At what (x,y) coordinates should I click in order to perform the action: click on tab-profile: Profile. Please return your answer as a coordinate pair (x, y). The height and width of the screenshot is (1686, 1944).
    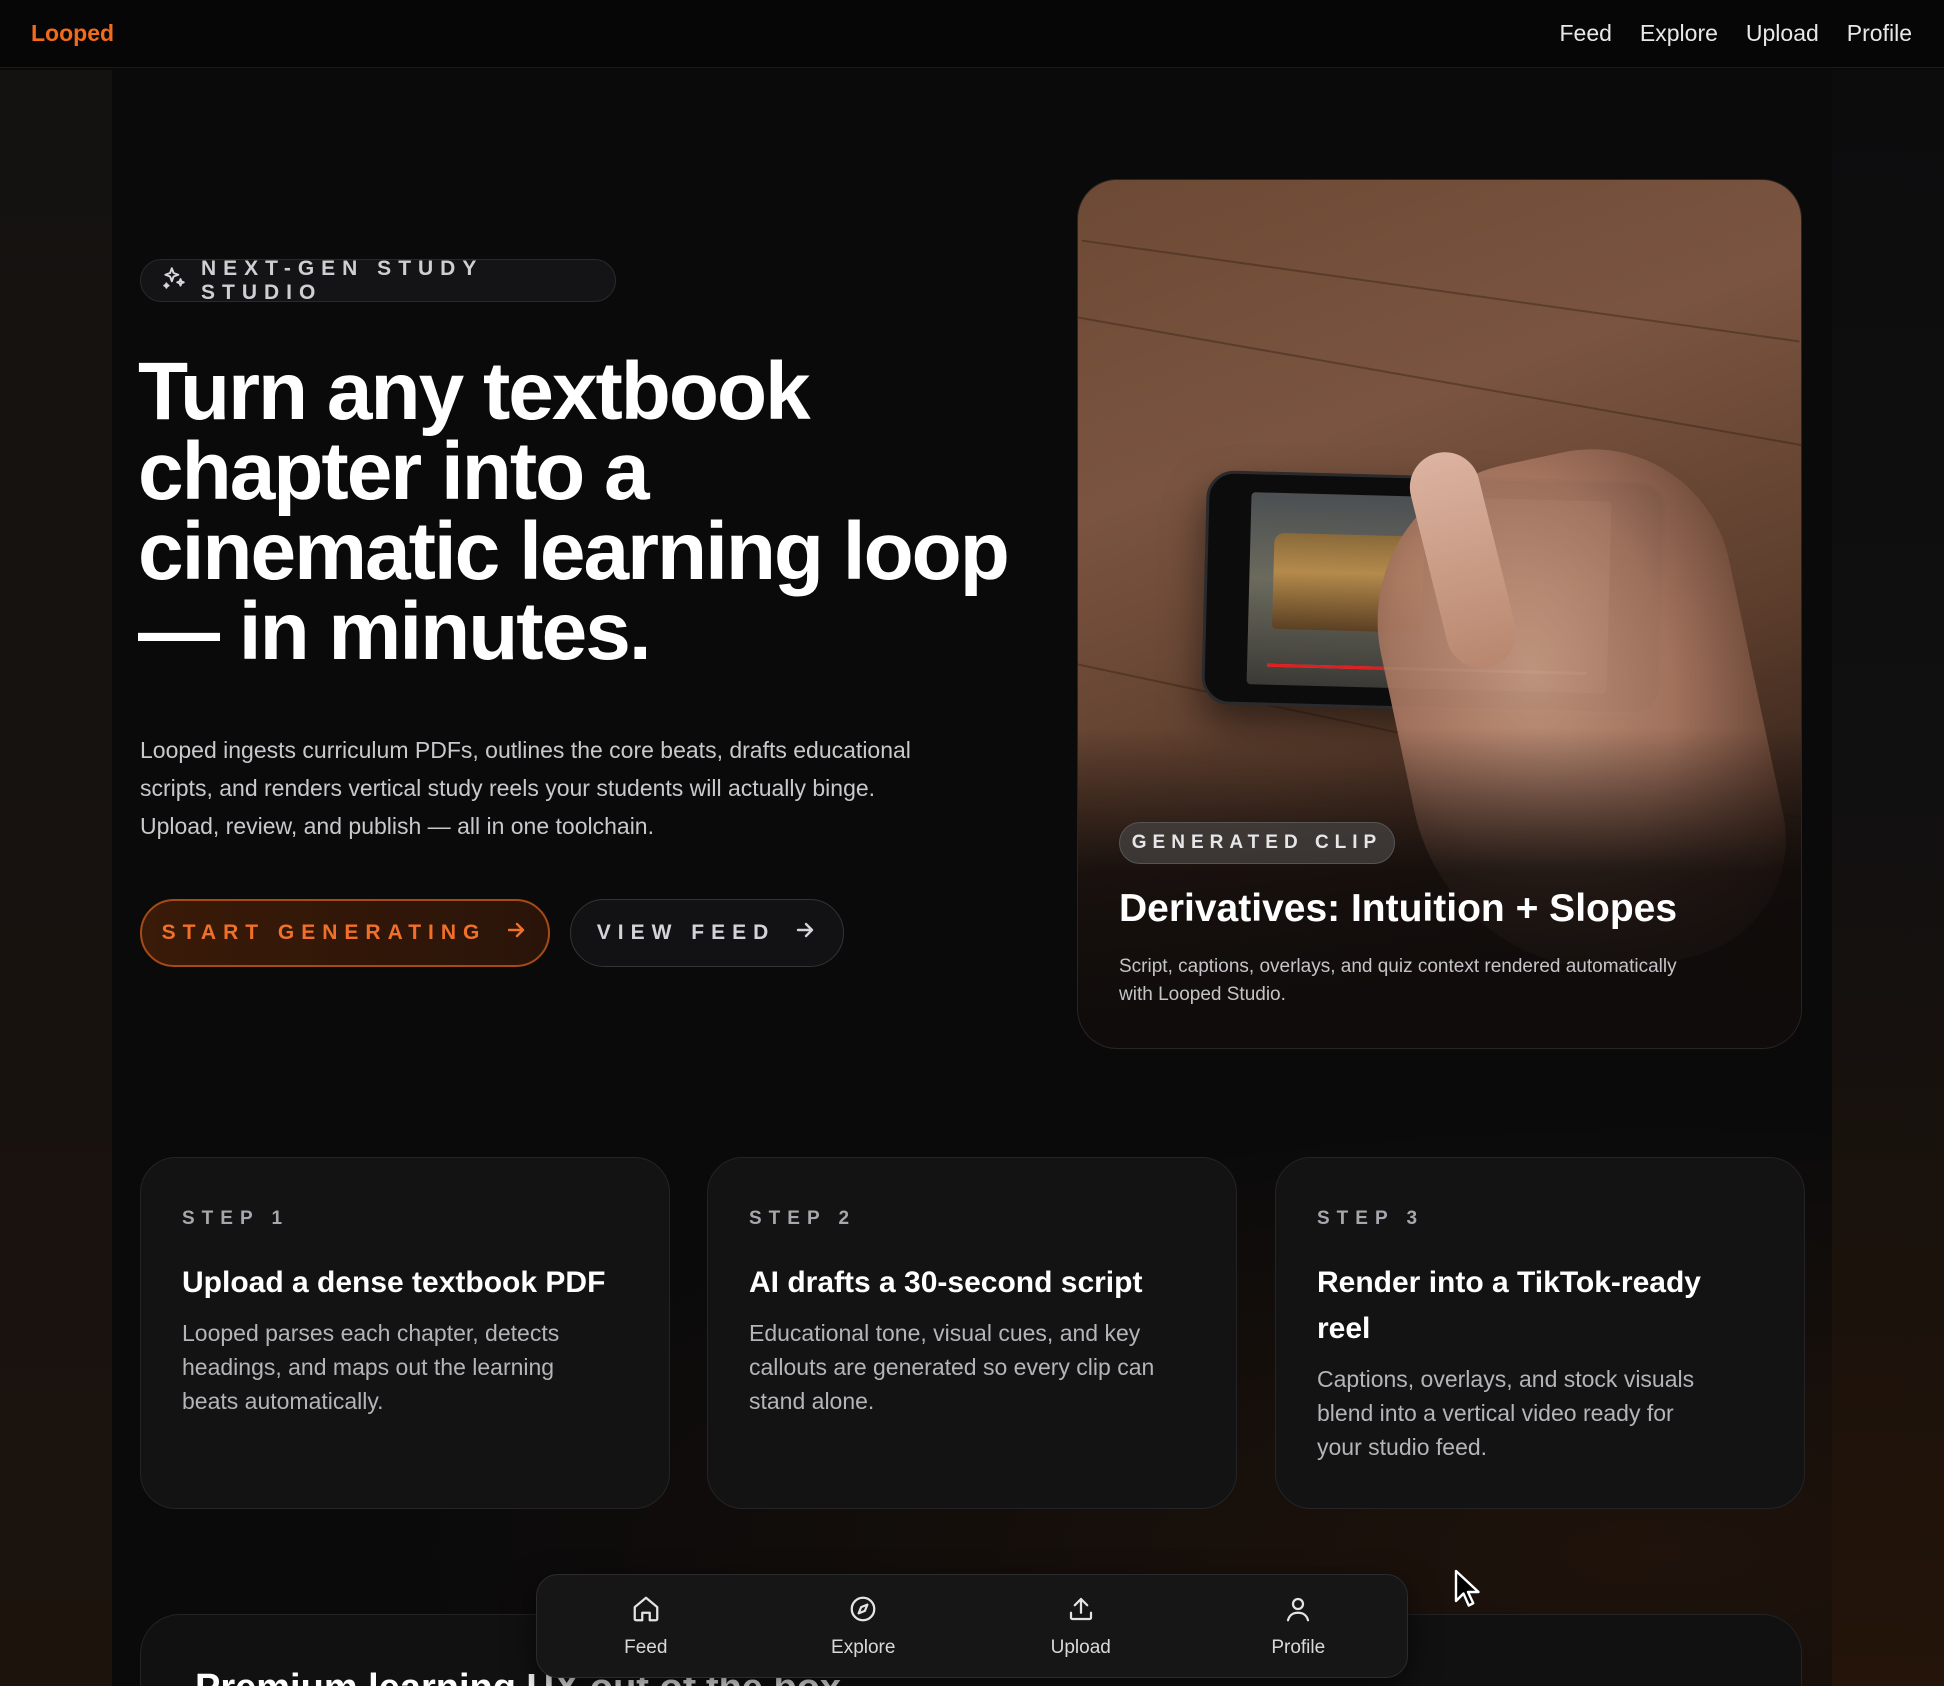
    Looking at the image, I should click on (1298, 1626).